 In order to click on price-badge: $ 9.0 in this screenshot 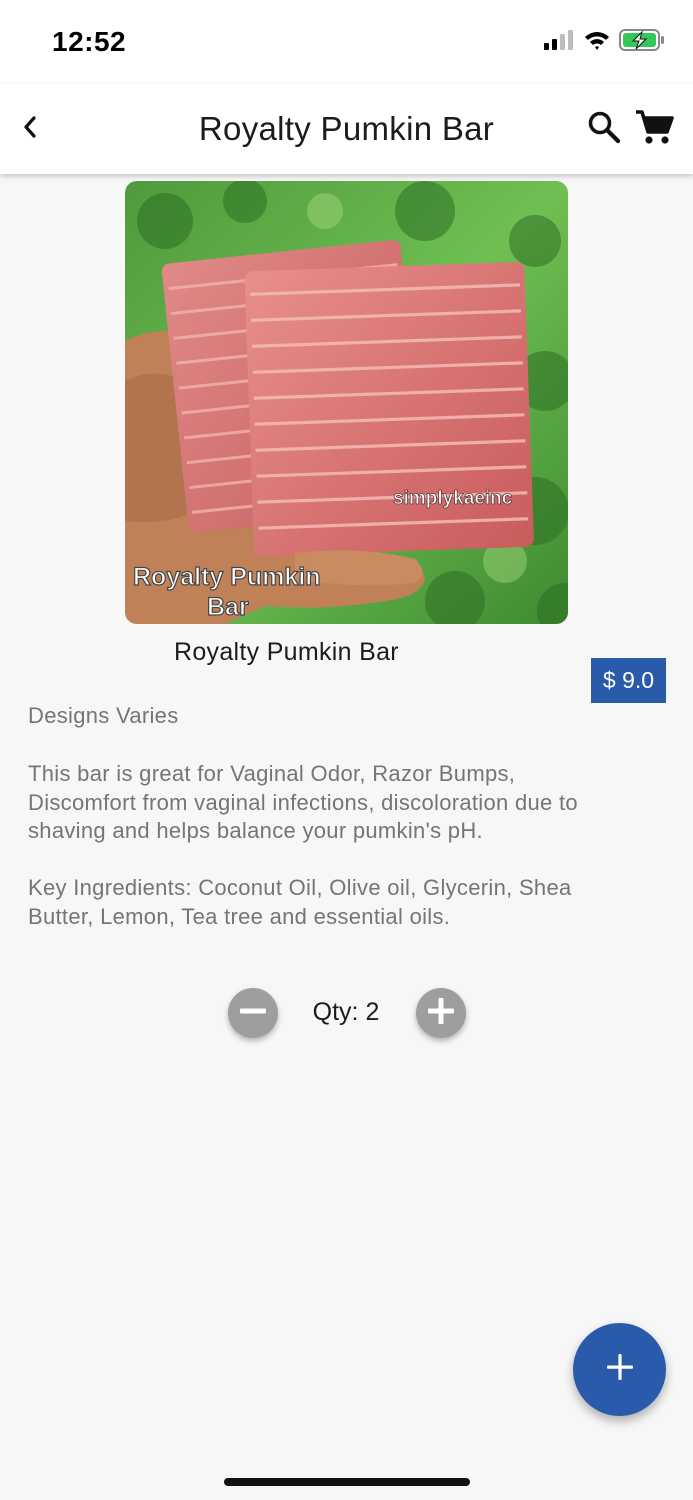, I will do `click(628, 680)`.